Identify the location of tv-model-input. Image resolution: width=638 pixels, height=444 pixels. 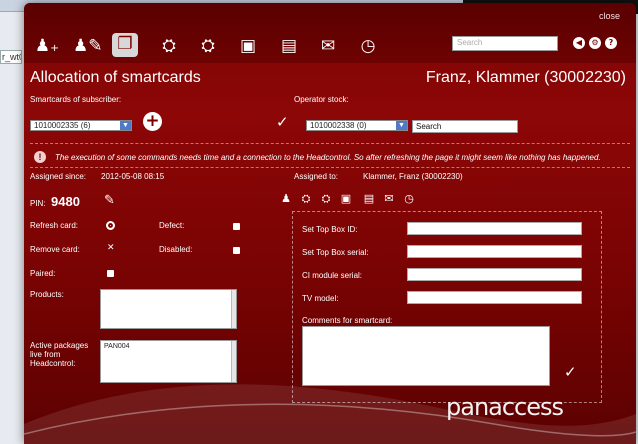
(494, 297).